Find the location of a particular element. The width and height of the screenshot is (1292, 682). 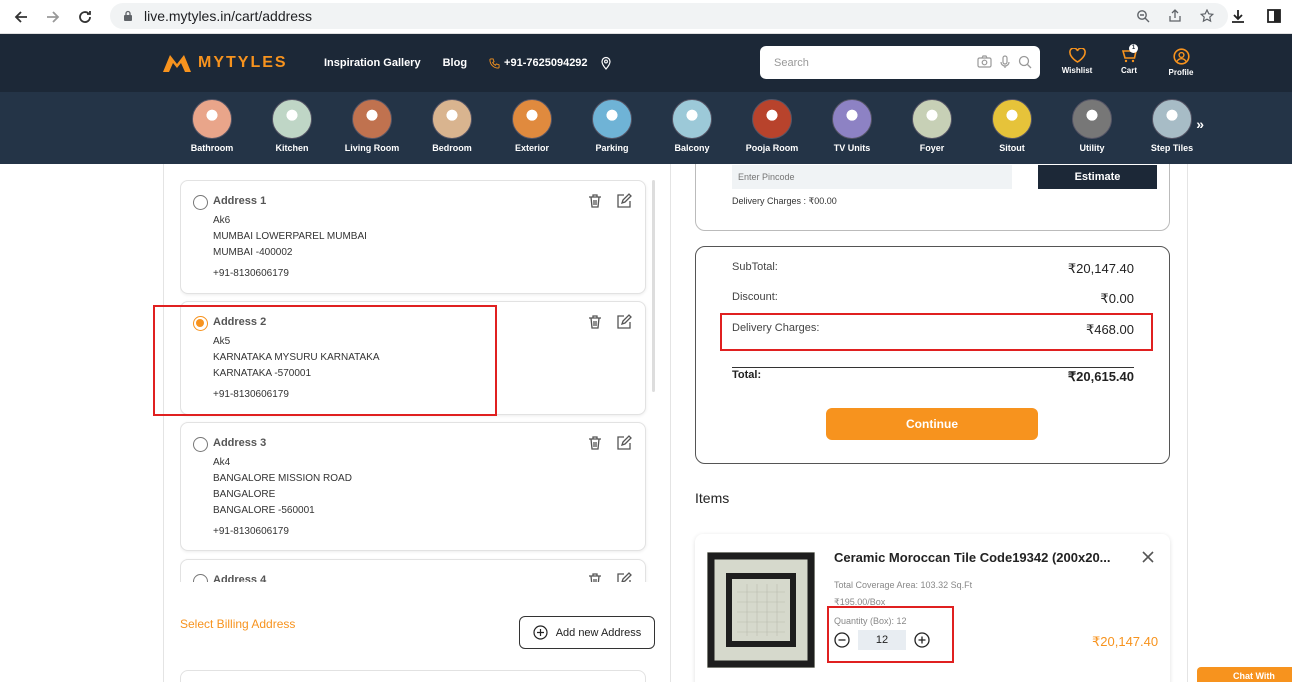

category-label: TV Units is located at coordinates (852, 148).